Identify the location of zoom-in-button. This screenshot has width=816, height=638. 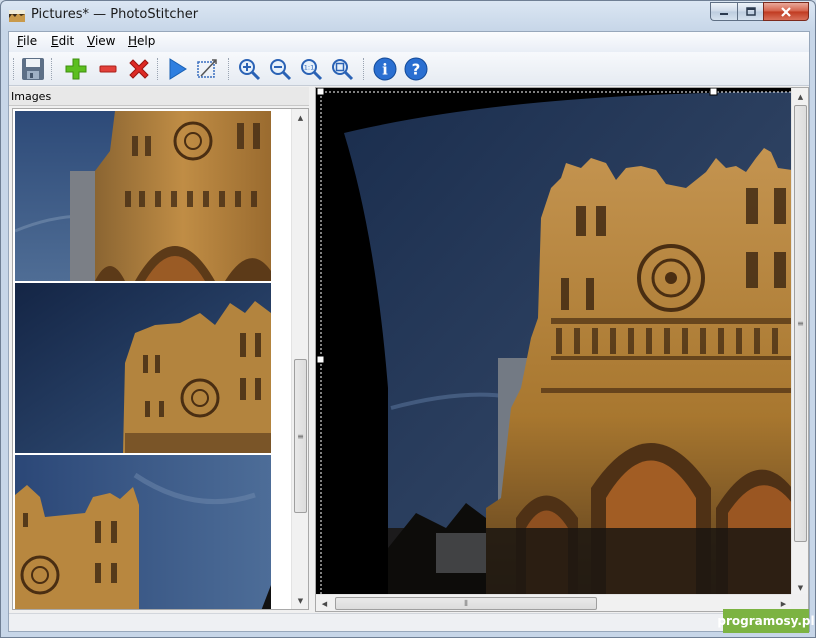
(249, 69).